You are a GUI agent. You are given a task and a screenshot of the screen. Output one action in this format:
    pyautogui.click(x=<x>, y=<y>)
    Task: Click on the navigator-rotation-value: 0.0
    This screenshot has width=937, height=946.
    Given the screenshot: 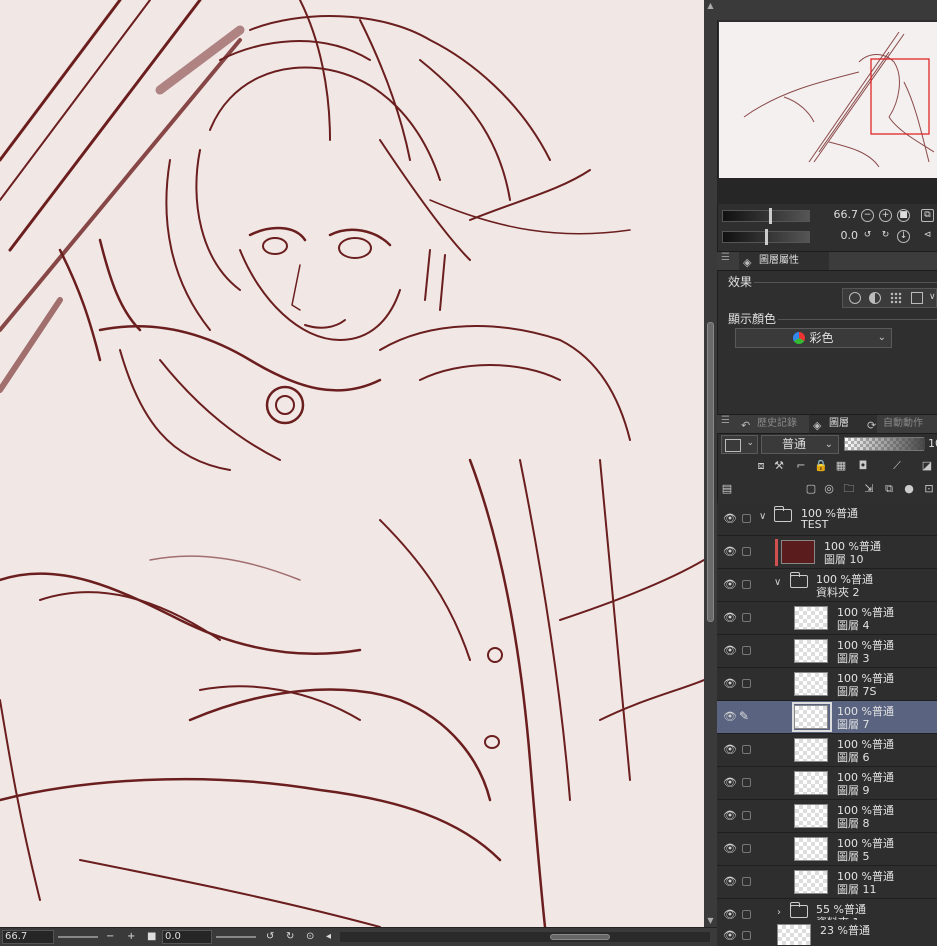 What is the action you would take?
    pyautogui.click(x=842, y=235)
    